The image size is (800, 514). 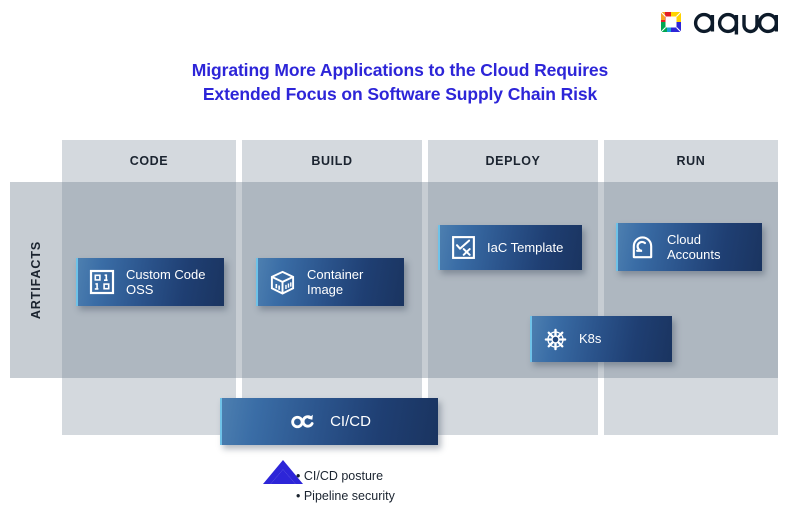 What do you see at coordinates (345, 496) in the screenshot?
I see `footnote-bullet-item: • Pipeline security` at bounding box center [345, 496].